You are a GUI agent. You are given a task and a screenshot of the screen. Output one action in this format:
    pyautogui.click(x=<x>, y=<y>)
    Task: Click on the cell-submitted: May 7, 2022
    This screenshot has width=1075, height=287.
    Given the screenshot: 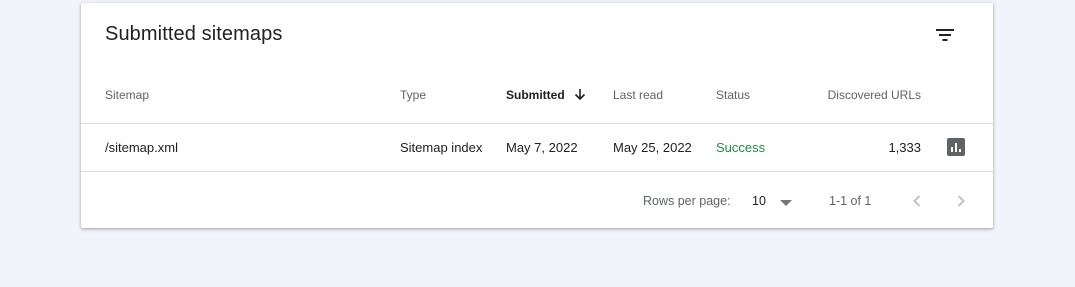 What is the action you would take?
    pyautogui.click(x=542, y=147)
    